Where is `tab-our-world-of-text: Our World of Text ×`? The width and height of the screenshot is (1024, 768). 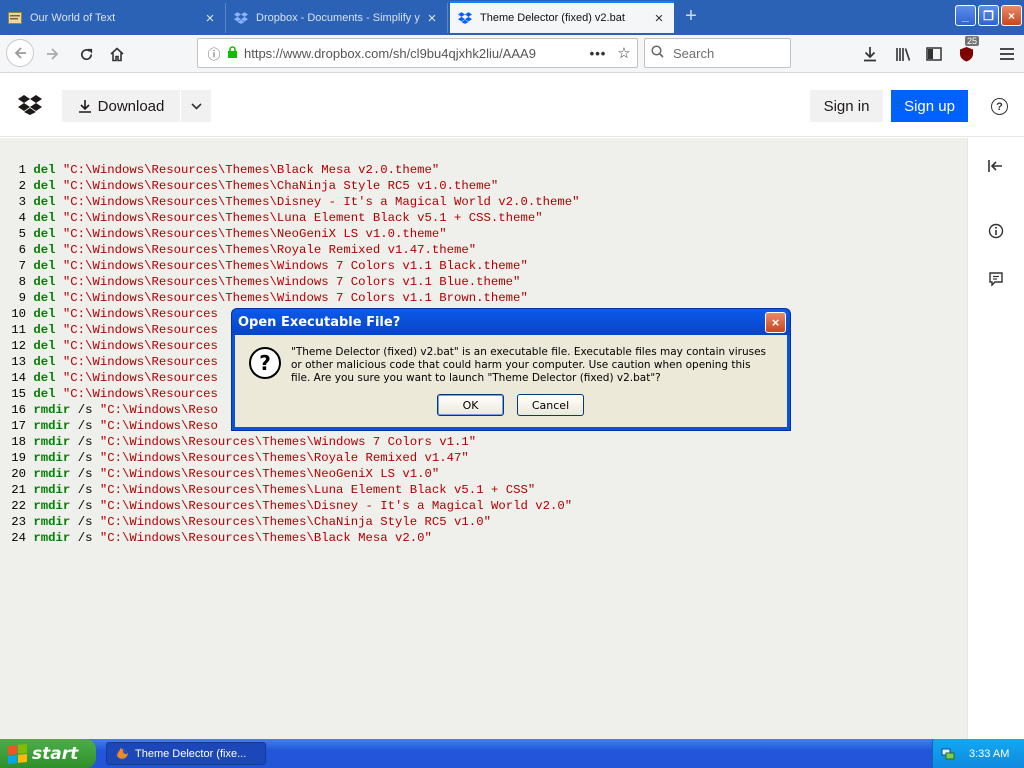 tab-our-world-of-text: Our World of Text × is located at coordinates (113, 18).